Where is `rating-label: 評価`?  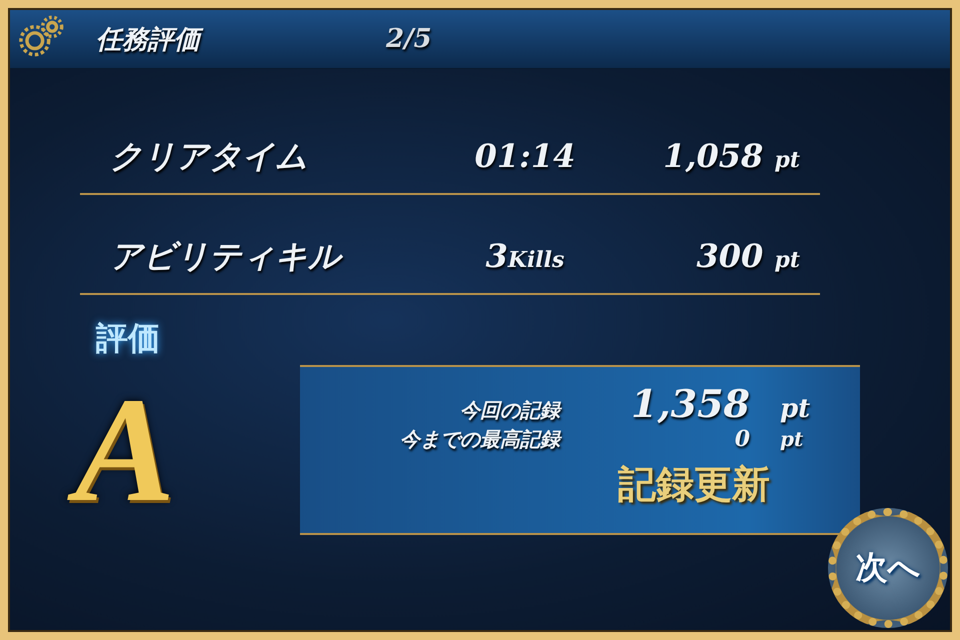 rating-label: 評価 is located at coordinates (128, 338).